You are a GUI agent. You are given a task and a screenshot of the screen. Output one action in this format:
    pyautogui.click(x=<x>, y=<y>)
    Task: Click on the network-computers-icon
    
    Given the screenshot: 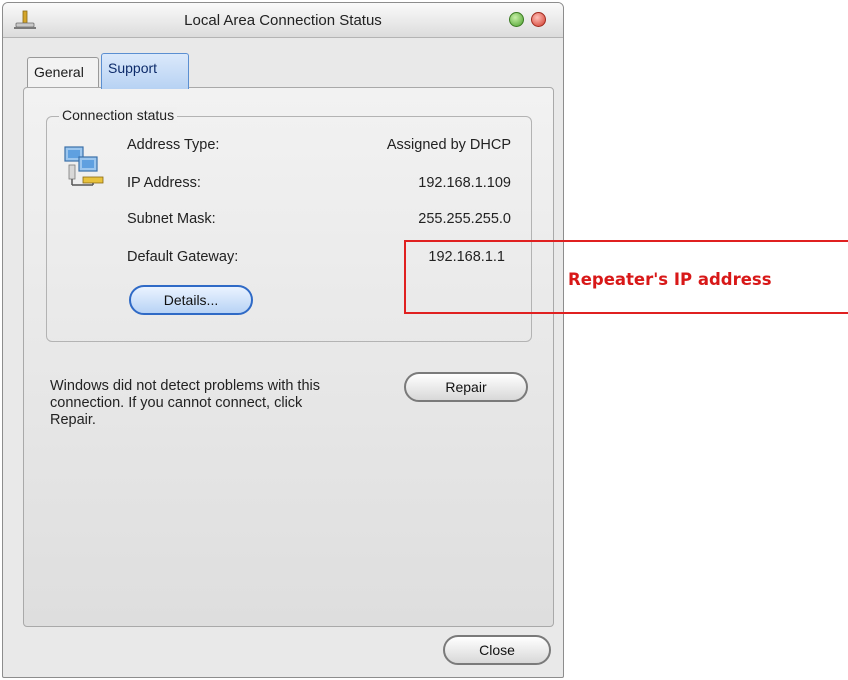 What is the action you would take?
    pyautogui.click(x=84, y=166)
    